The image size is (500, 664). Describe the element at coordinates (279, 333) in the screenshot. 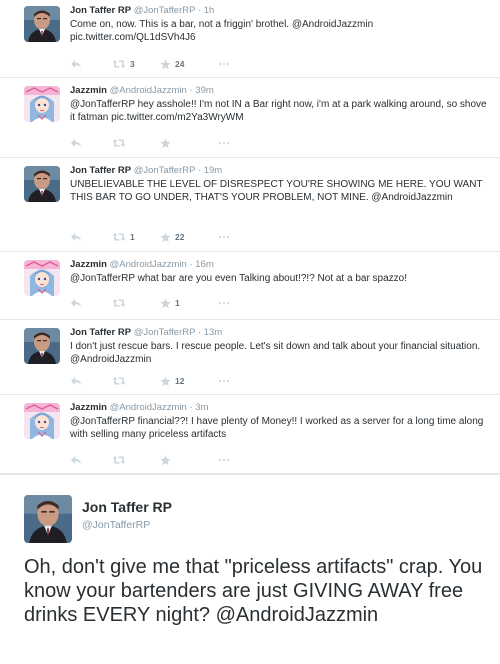

I see `tweet-header: Jon Taffer RP @JonTafferRP · 13m` at that location.